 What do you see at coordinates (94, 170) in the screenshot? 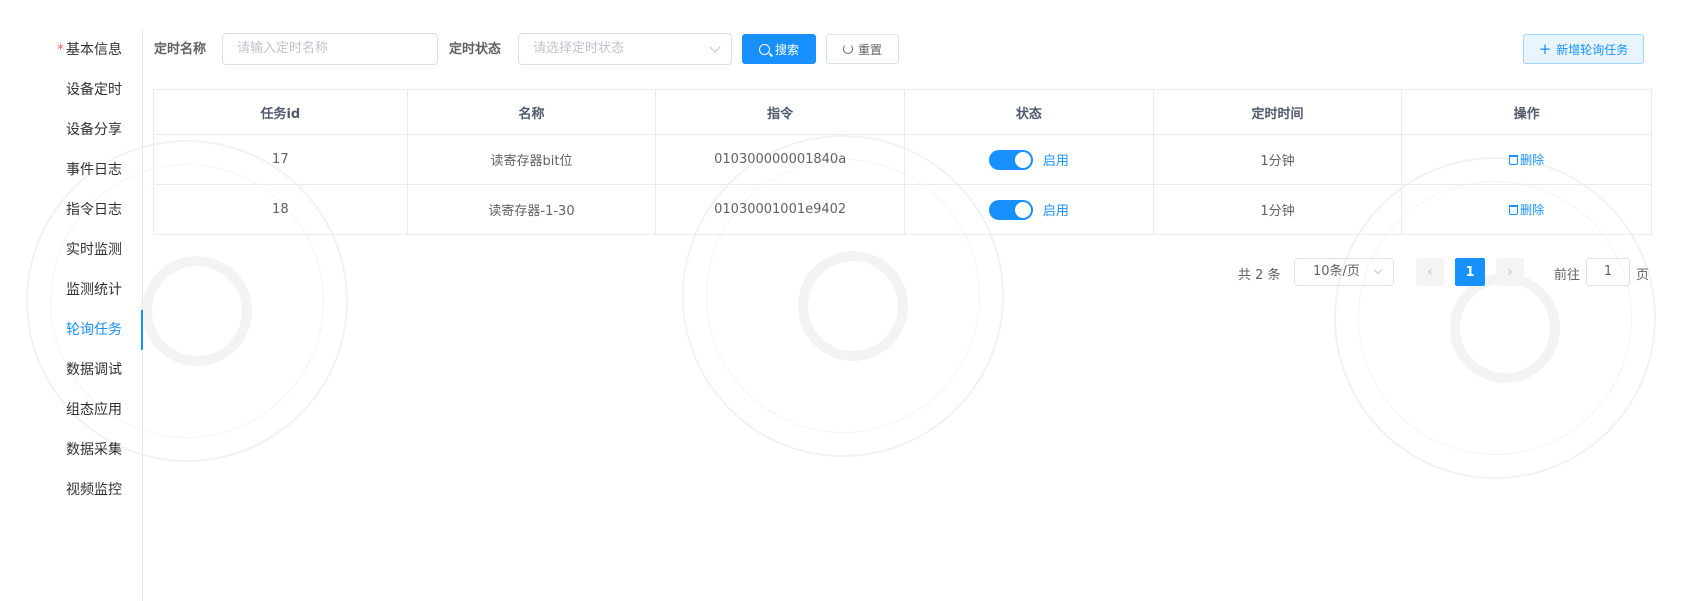
I see `sidebar-item-label: 事件日志` at bounding box center [94, 170].